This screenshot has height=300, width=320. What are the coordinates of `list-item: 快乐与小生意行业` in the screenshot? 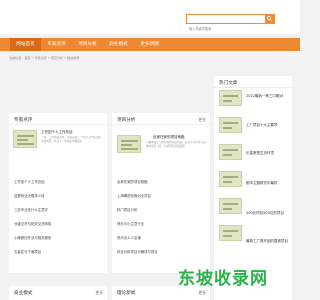 It's located at (130, 223).